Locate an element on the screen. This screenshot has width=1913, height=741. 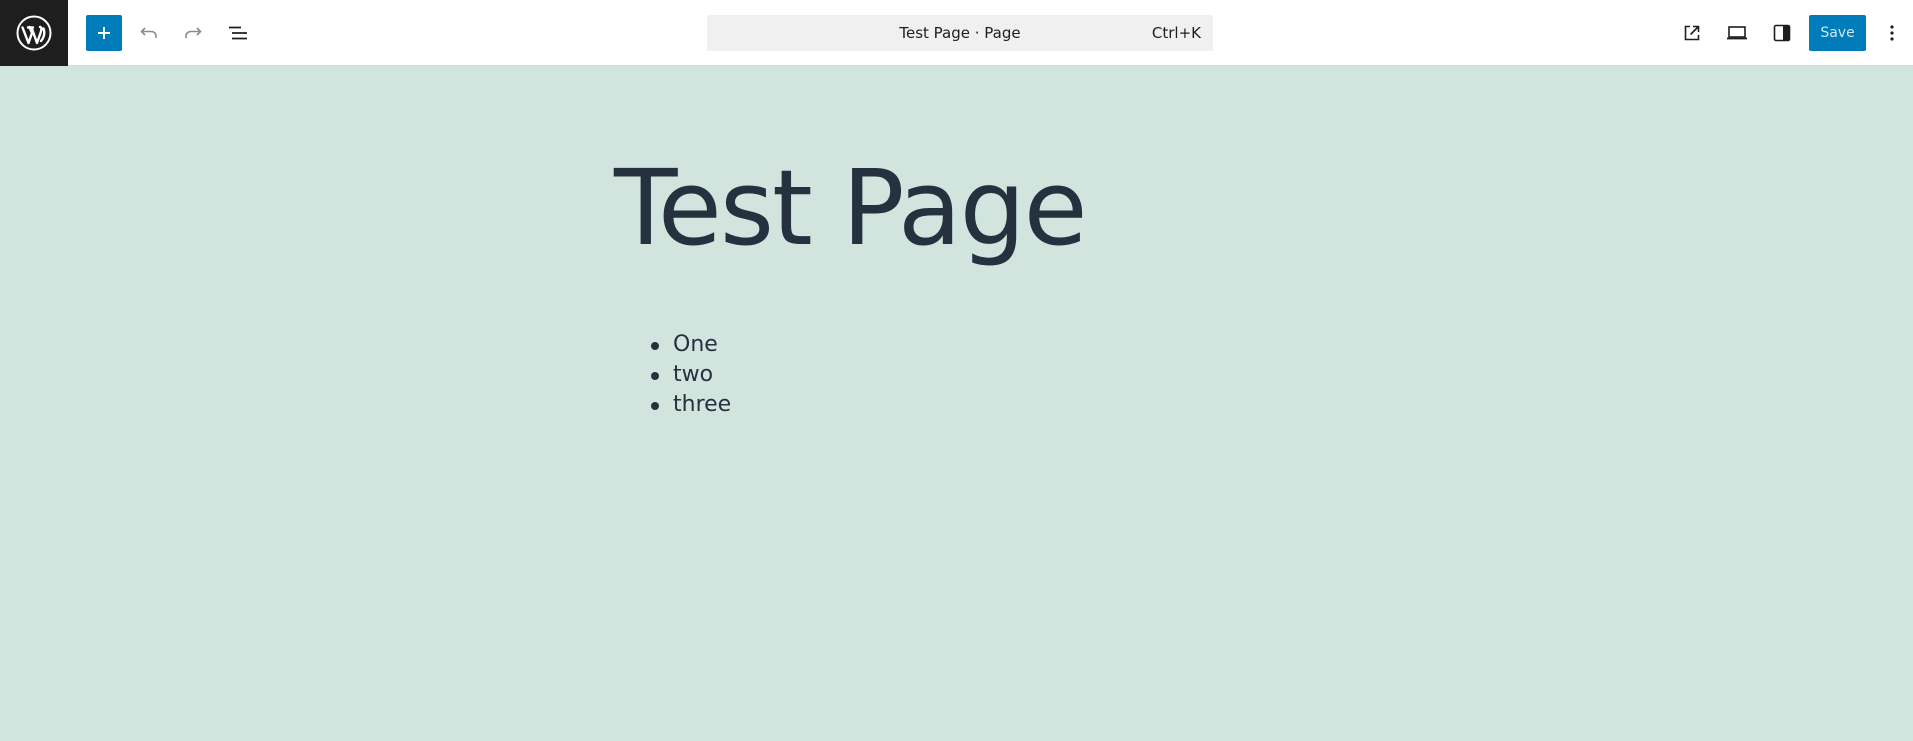
more-vertical-icon is located at coordinates (1892, 33).